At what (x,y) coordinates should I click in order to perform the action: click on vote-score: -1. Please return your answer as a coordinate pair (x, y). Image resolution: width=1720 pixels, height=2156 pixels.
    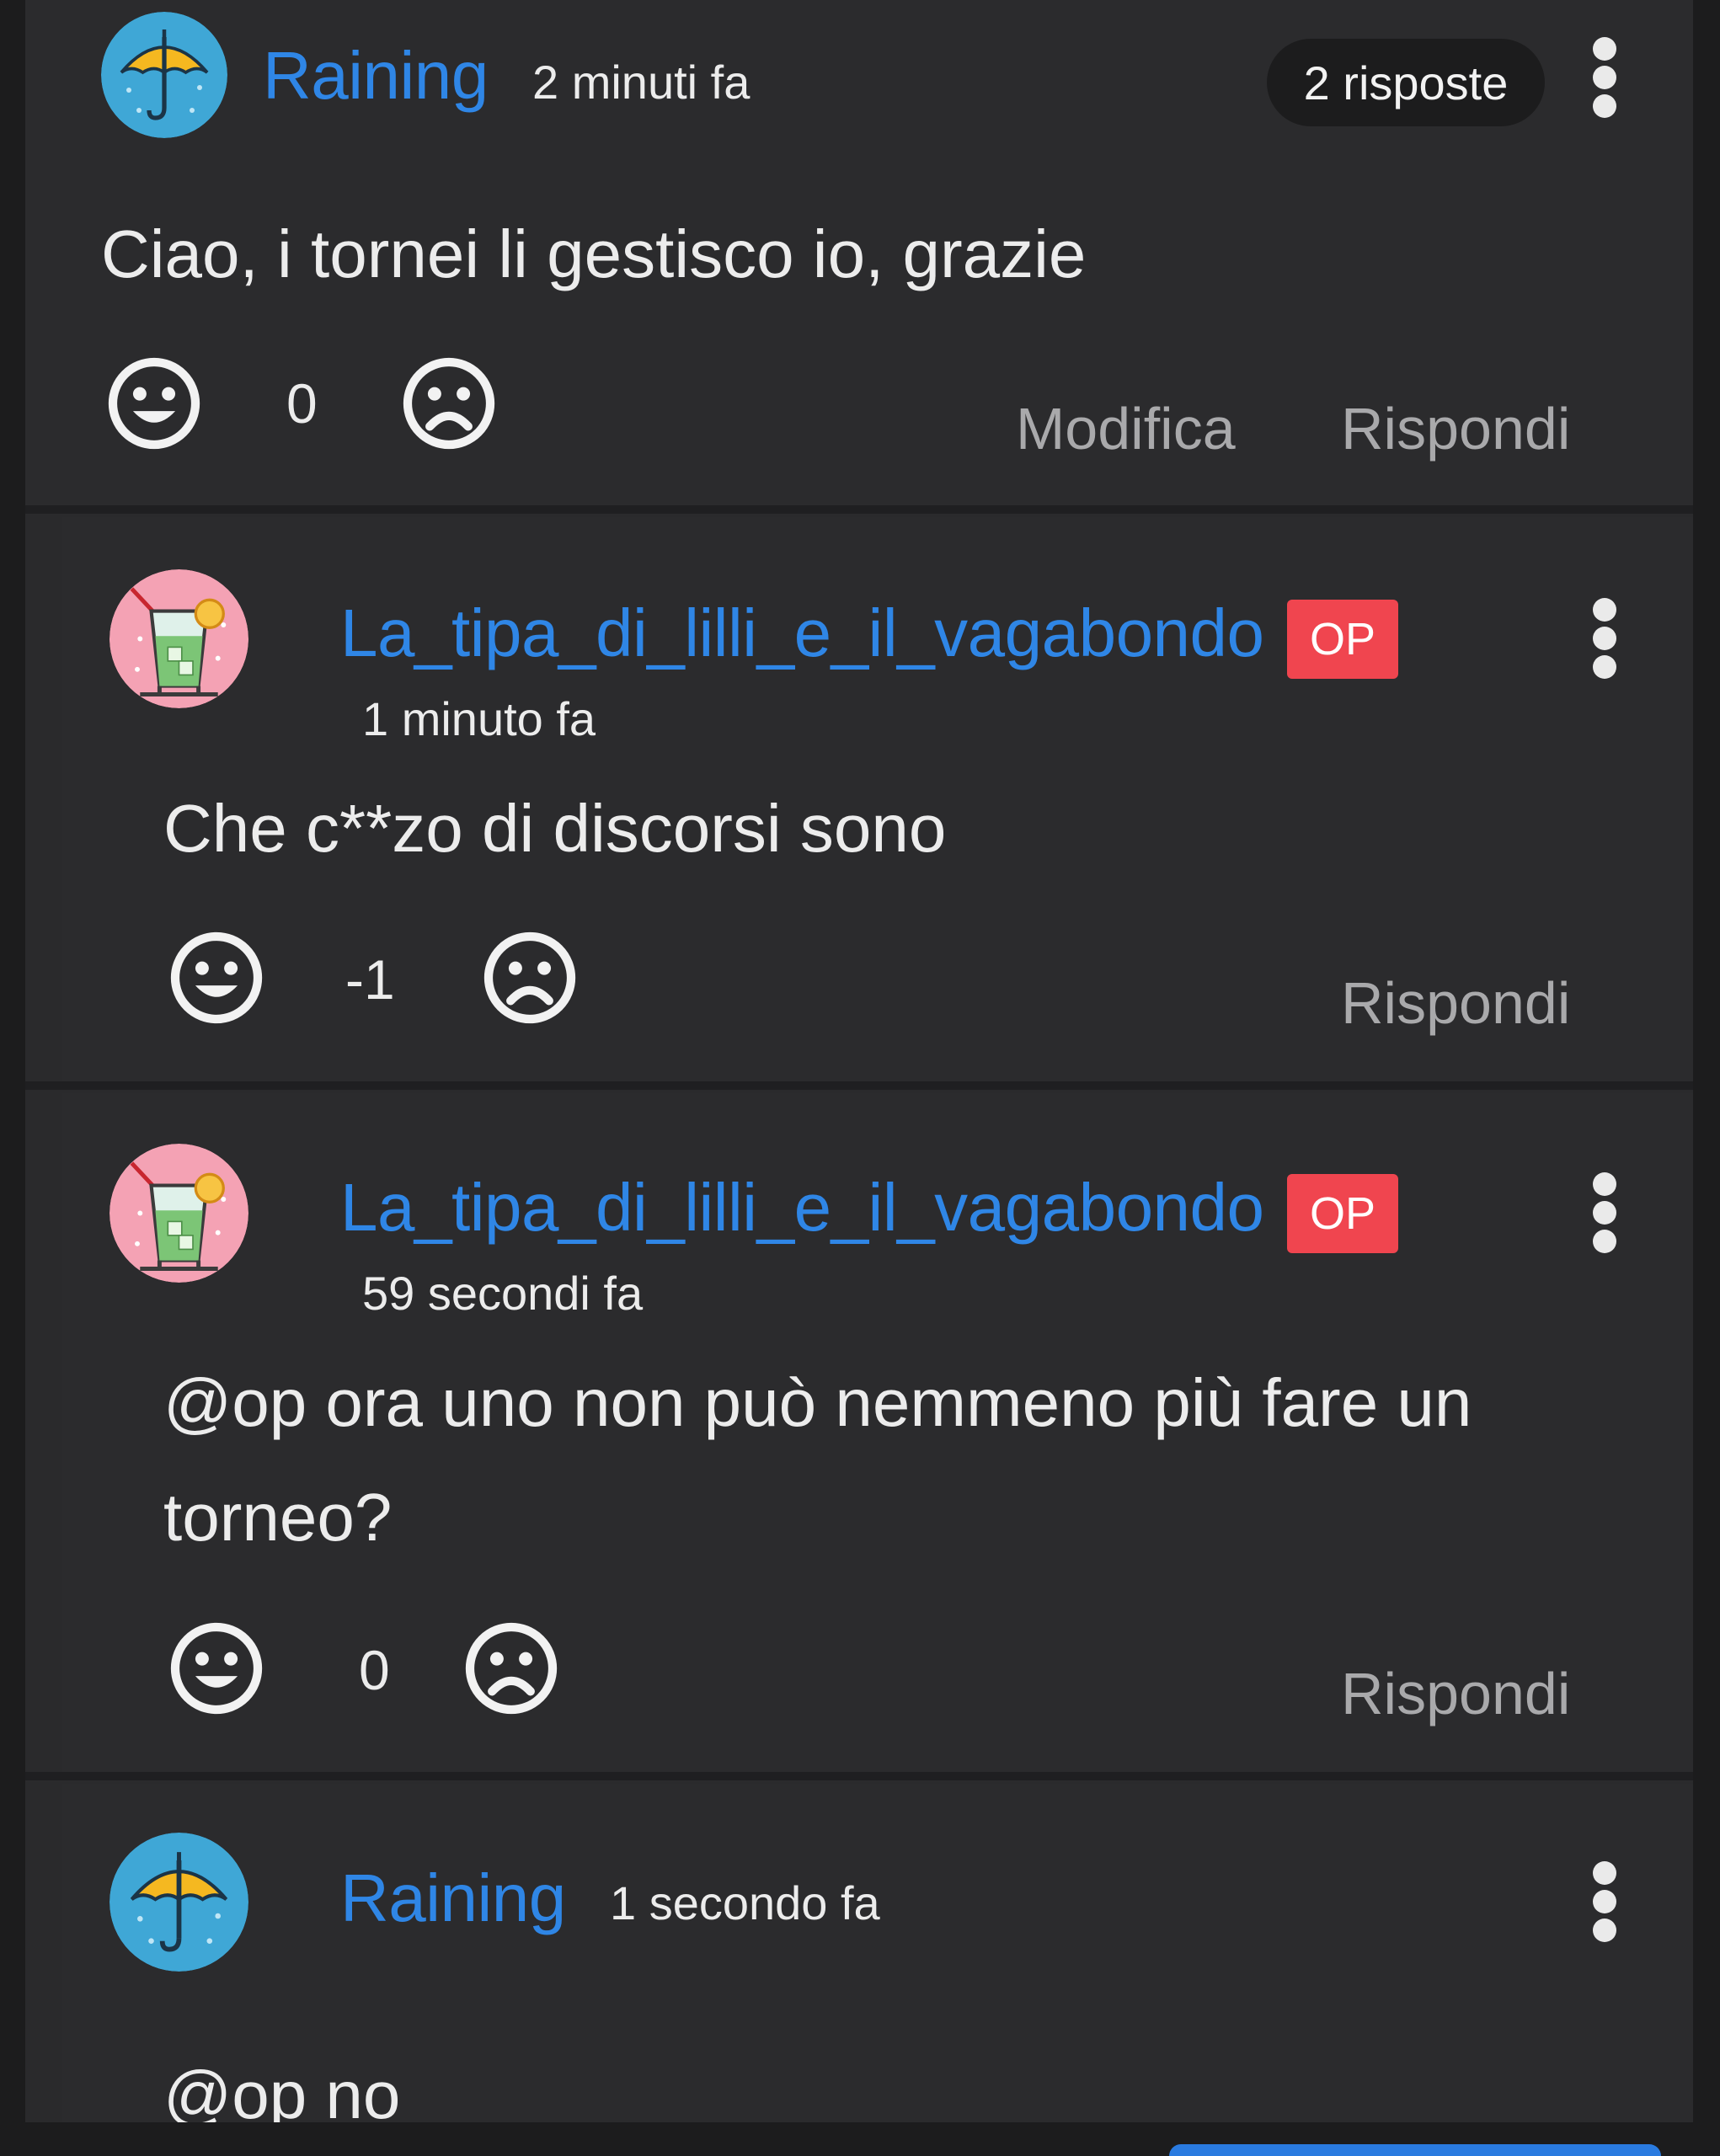
    Looking at the image, I should click on (370, 980).